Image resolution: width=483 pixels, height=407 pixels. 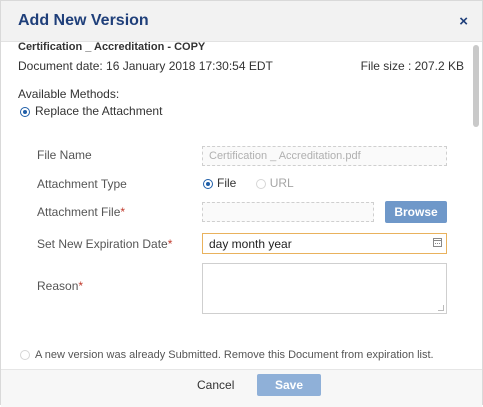 I want to click on attachment-type-options: File URL, so click(x=256, y=183).